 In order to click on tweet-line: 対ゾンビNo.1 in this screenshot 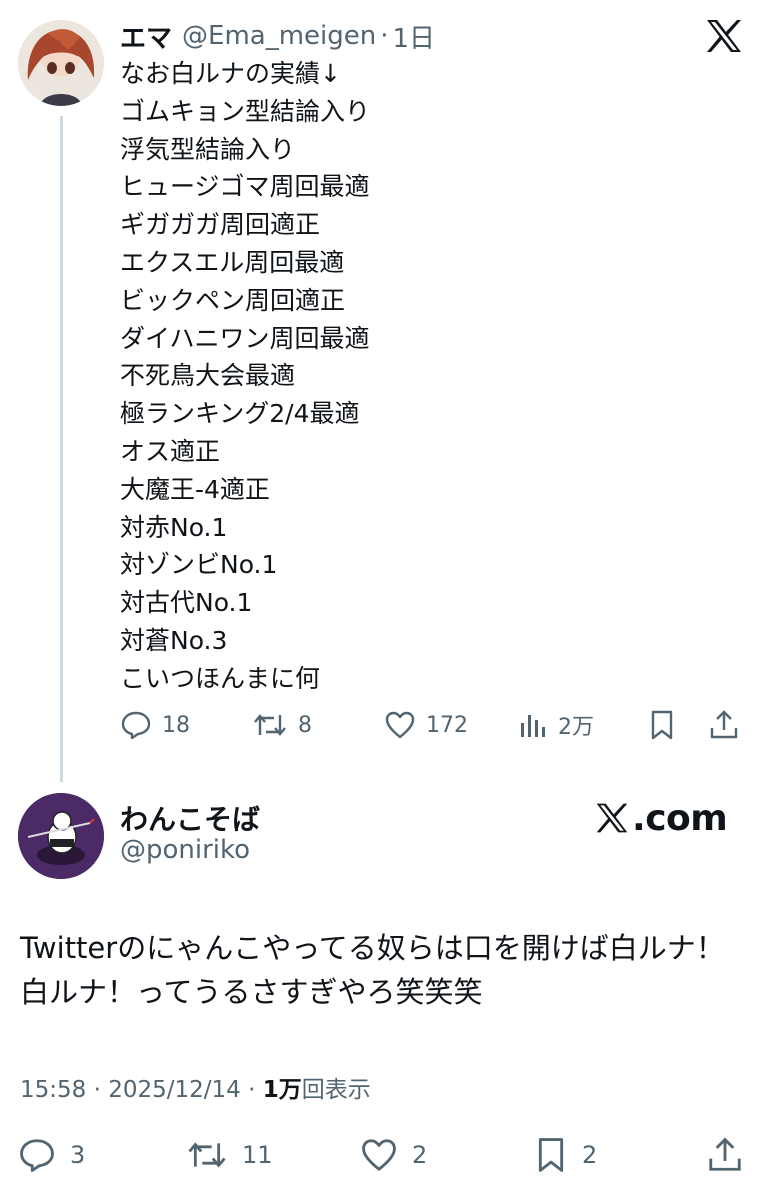, I will do `click(199, 565)`.